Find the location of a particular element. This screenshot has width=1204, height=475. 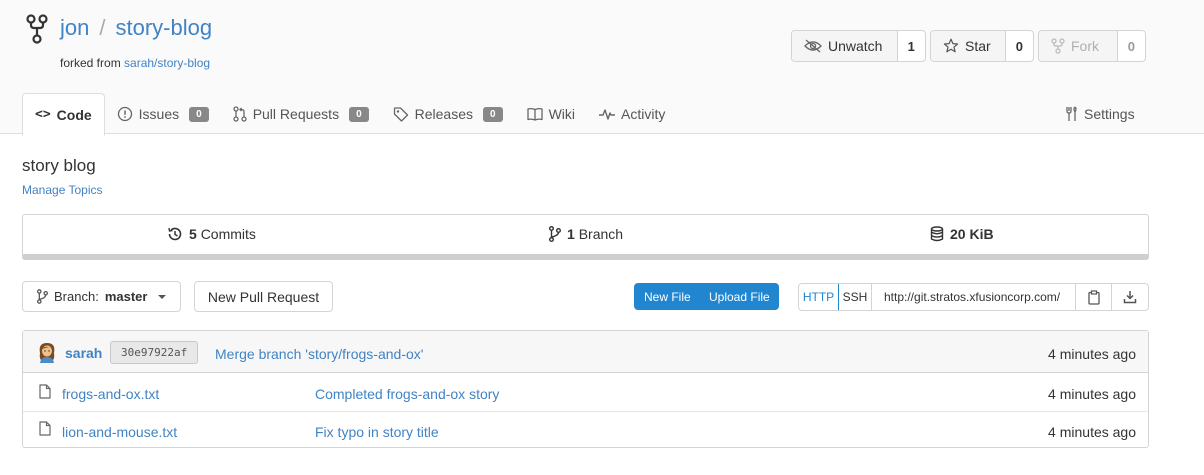

tab-activity: Activity is located at coordinates (632, 114).